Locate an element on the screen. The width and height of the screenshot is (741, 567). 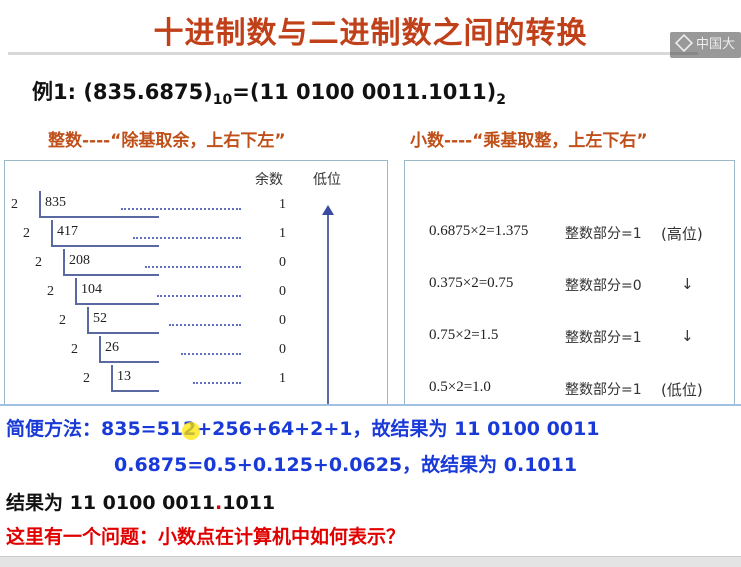
low-to-high-arrow-shaft is located at coordinates (328, 312).